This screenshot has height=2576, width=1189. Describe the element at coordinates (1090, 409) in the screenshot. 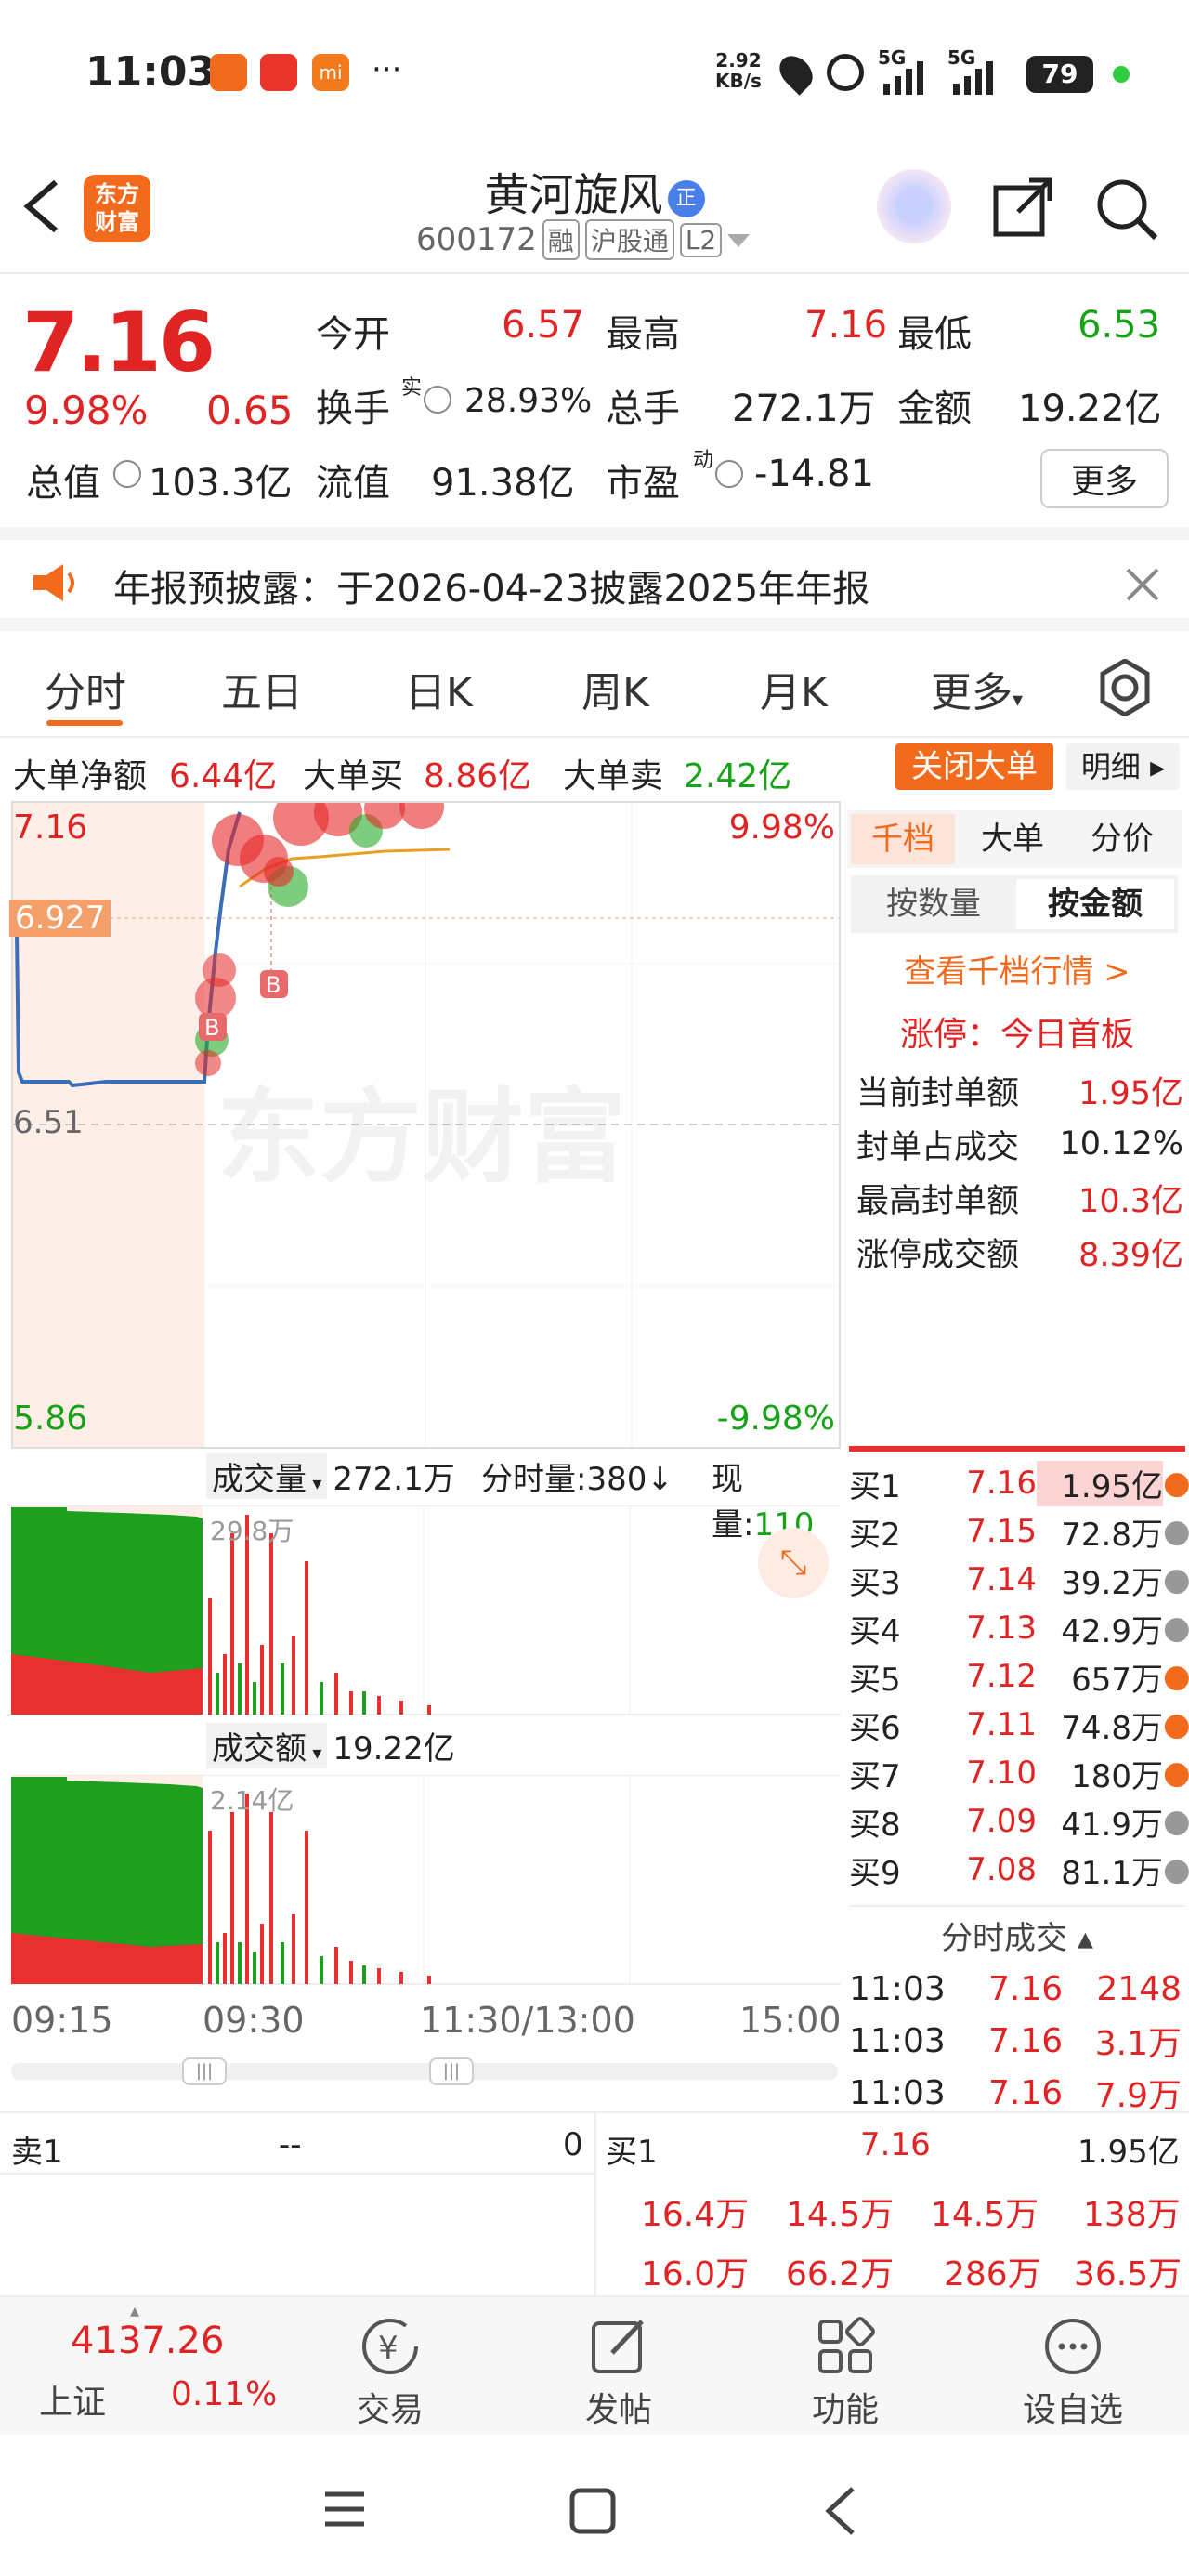

I see `amount-value: 19.22亿` at that location.